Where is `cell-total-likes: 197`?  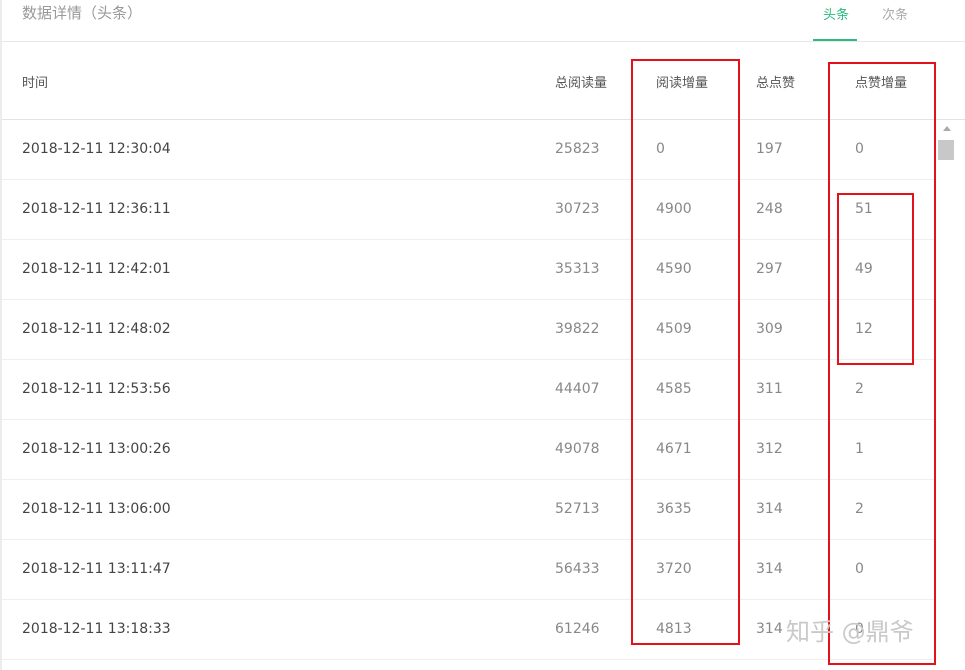
cell-total-likes: 197 is located at coordinates (769, 149).